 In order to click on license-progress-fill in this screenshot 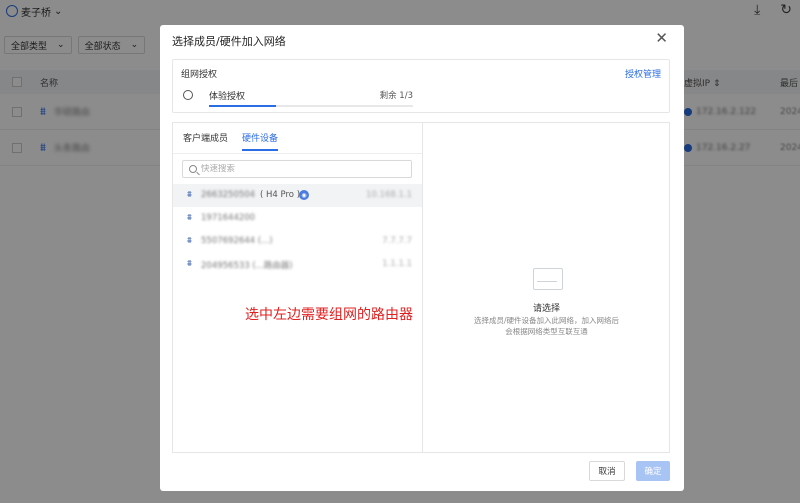, I will do `click(243, 106)`.